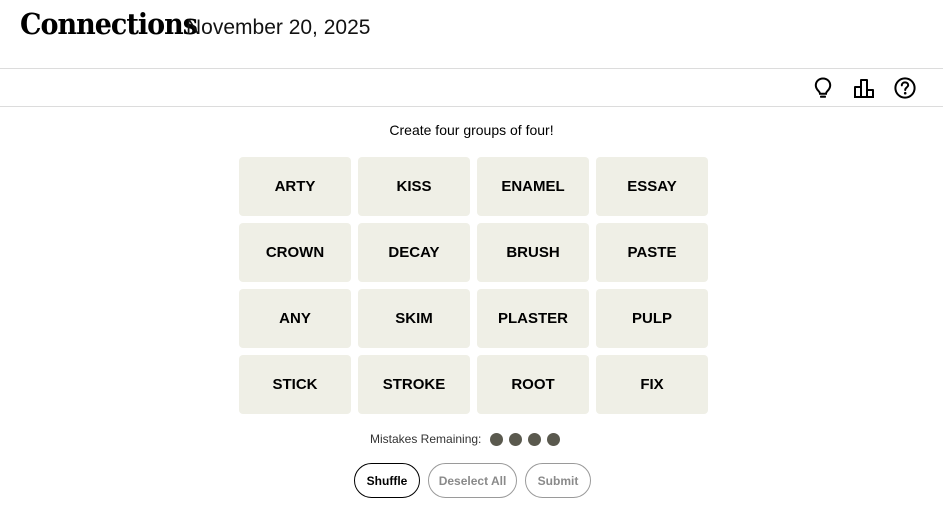 This screenshot has height=517, width=943. Describe the element at coordinates (472, 480) in the screenshot. I see `deselect-all-button: Deselect All` at that location.